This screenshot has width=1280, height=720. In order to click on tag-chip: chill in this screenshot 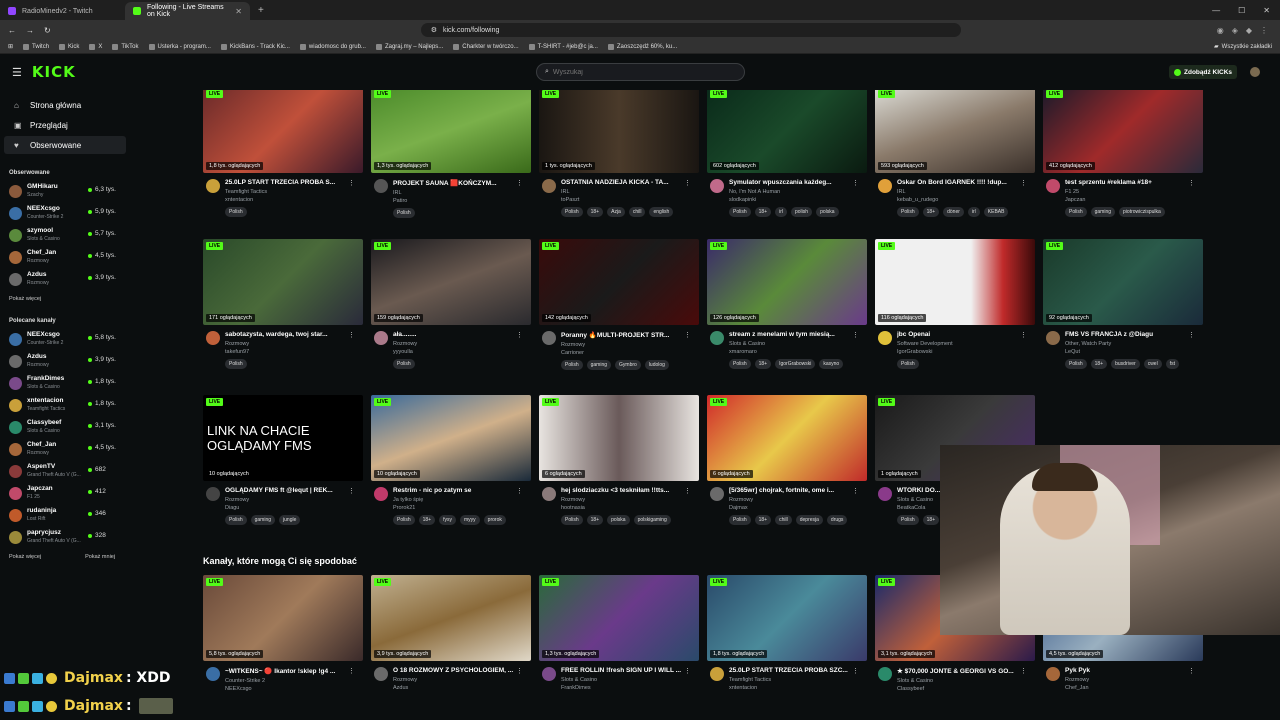, I will do `click(783, 520)`.